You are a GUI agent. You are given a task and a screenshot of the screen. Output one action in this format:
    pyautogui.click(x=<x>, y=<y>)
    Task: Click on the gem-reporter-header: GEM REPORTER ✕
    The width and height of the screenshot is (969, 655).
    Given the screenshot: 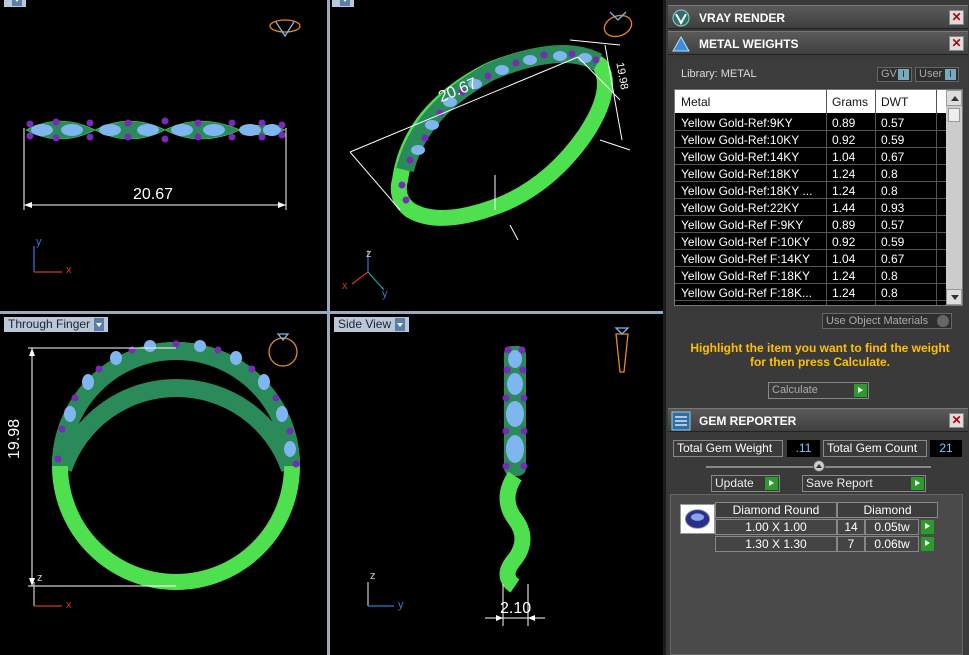 What is the action you would take?
    pyautogui.click(x=818, y=420)
    